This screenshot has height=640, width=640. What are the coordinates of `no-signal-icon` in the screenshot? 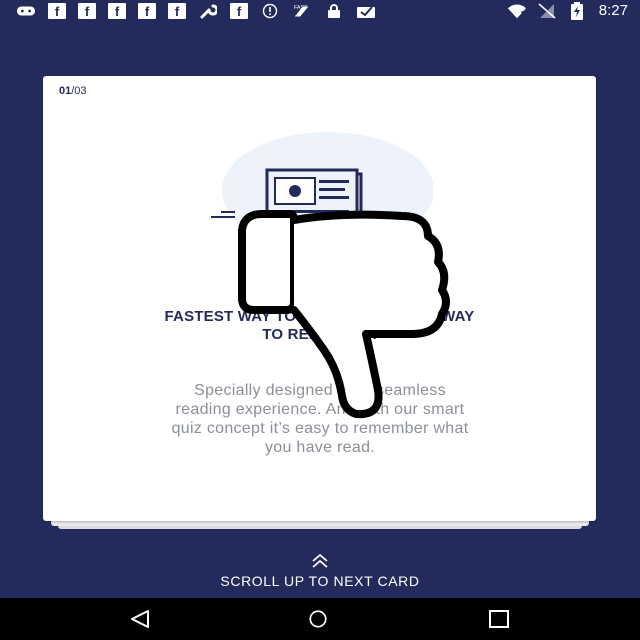 It's located at (547, 10).